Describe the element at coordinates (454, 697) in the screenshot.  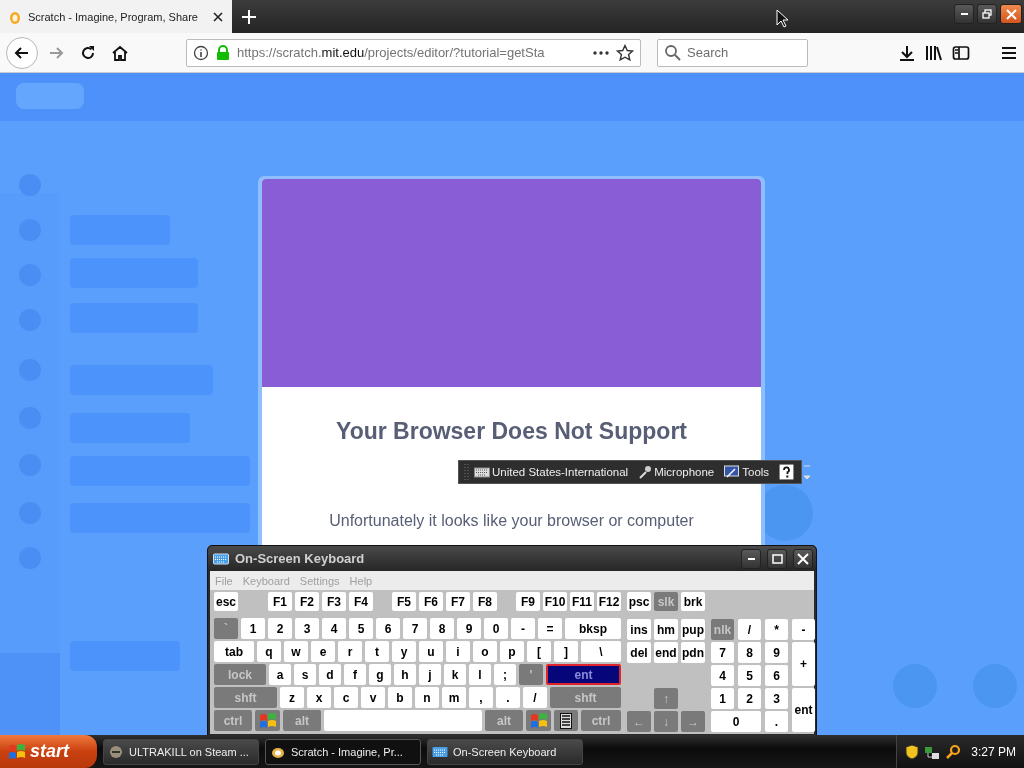
I see `virtual-key: m` at that location.